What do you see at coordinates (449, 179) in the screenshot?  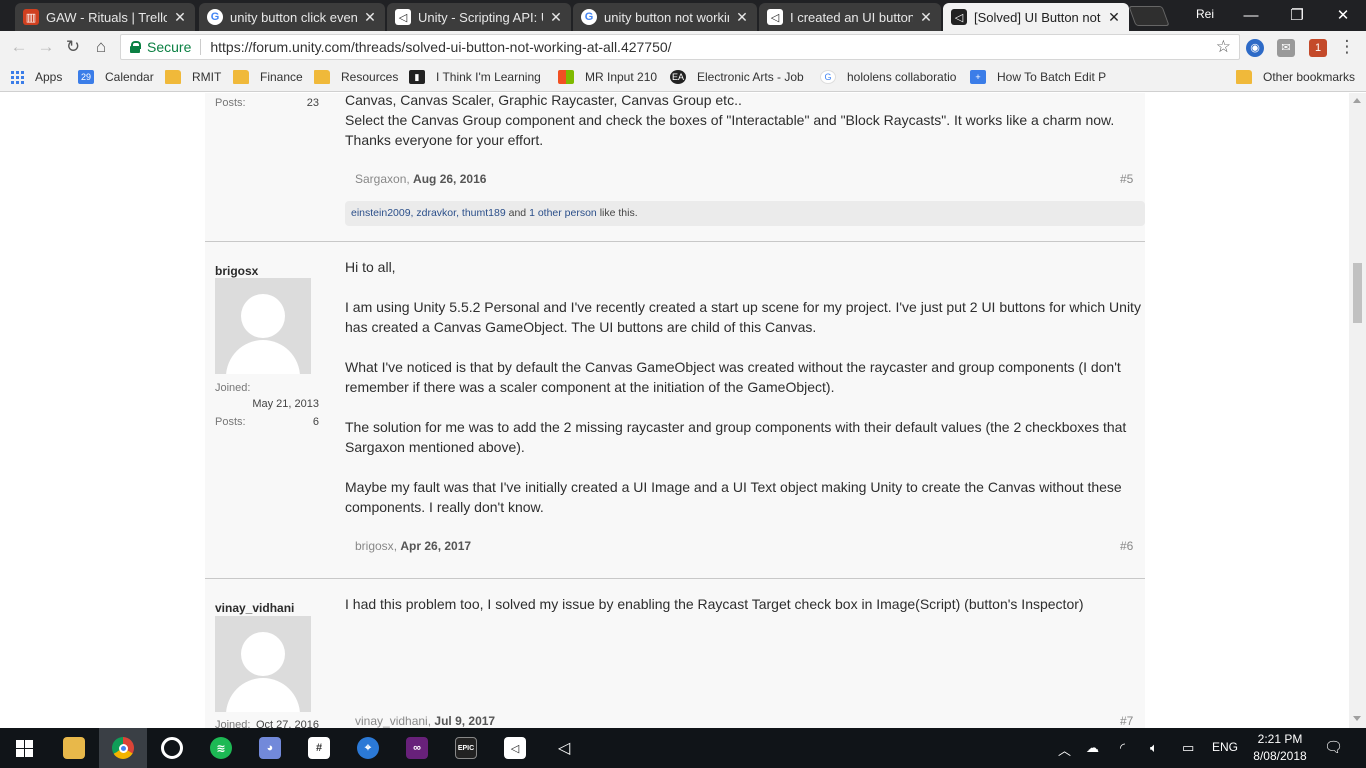 I see `post-date: Aug 26, 2016` at bounding box center [449, 179].